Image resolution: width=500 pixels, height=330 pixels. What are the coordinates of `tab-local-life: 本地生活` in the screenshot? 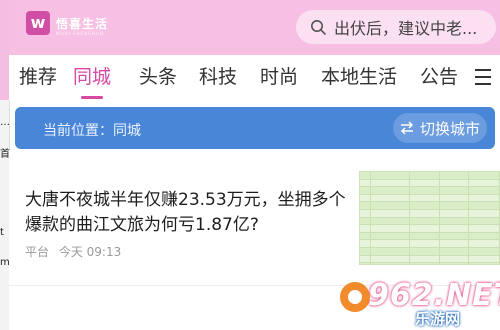 It's located at (359, 77).